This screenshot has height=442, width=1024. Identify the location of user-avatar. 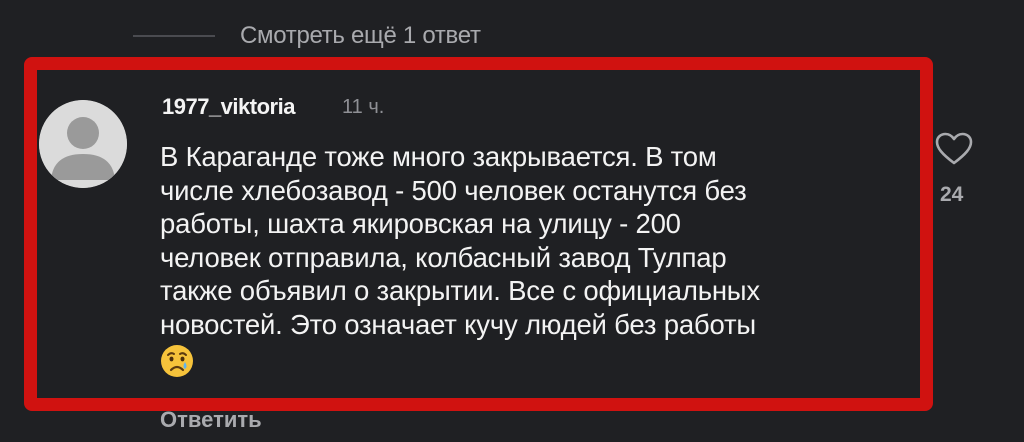
(83, 144).